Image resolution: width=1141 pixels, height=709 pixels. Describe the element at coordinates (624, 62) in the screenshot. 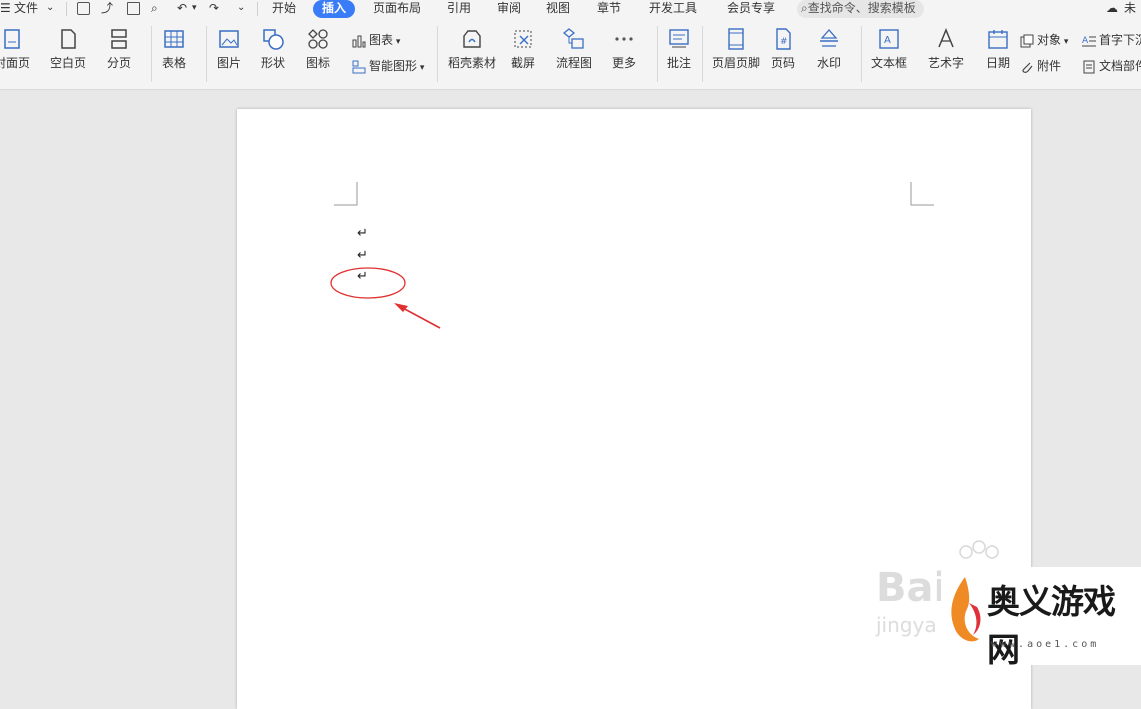

I see `more-label: 更多` at that location.